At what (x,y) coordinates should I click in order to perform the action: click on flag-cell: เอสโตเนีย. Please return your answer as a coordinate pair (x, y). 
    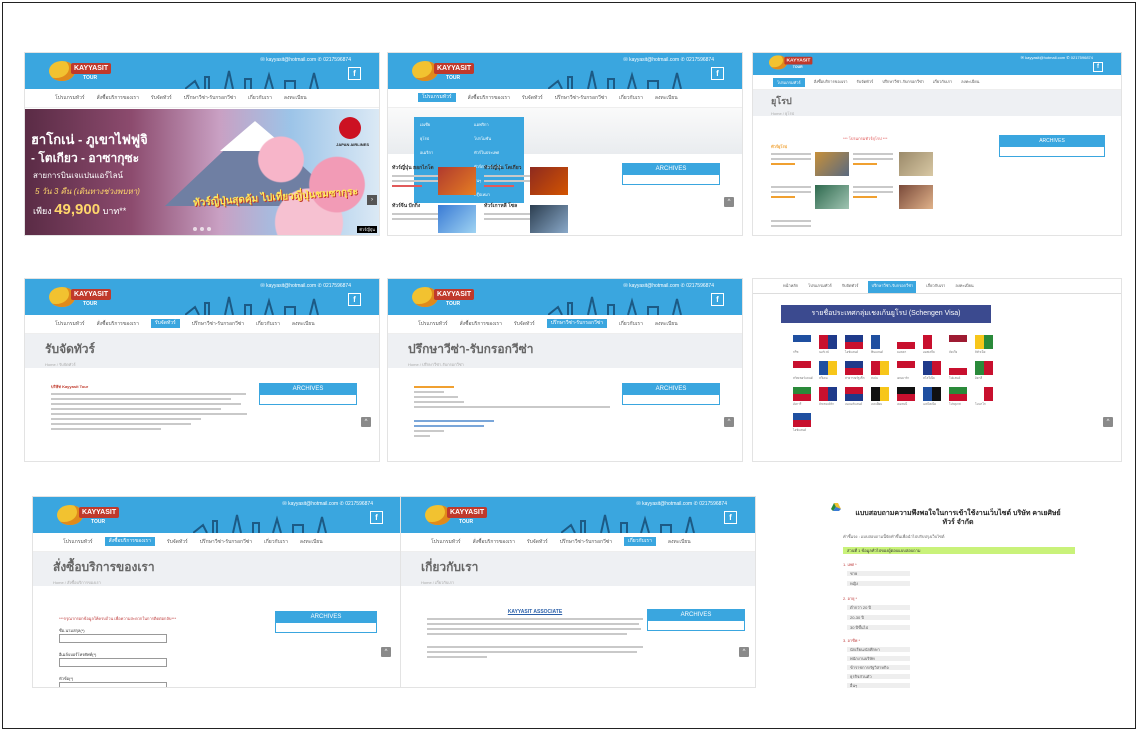
    Looking at the image, I should click on (936, 397).